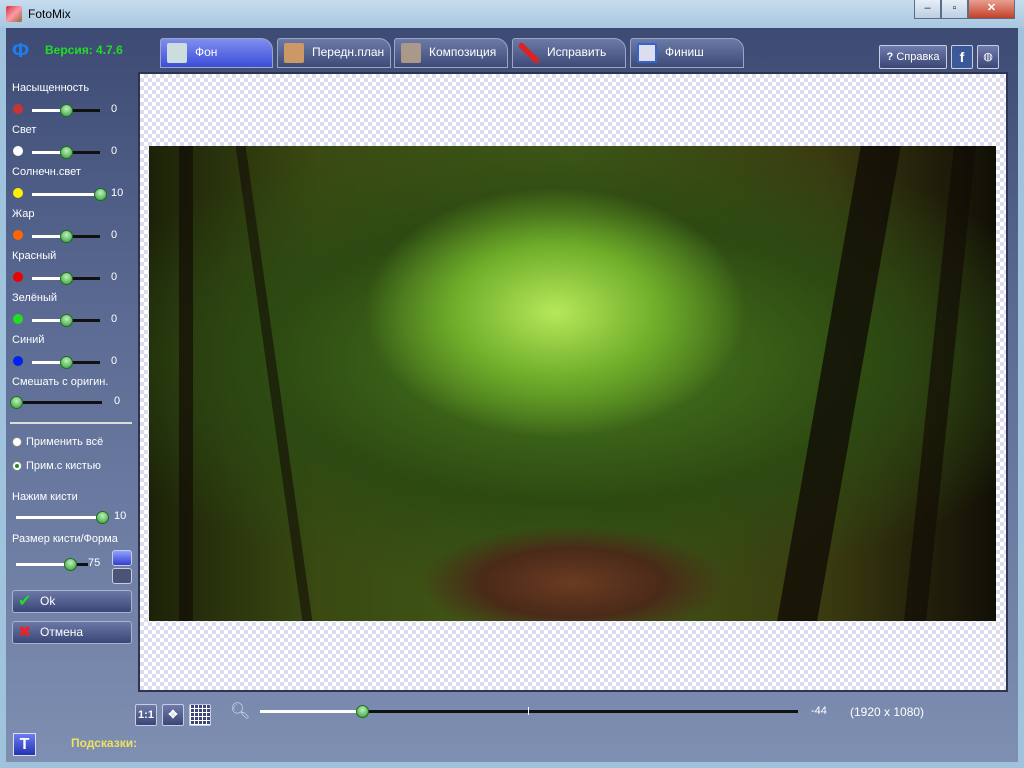 The height and width of the screenshot is (768, 1024). What do you see at coordinates (294, 53) in the screenshot?
I see `person-icon` at bounding box center [294, 53].